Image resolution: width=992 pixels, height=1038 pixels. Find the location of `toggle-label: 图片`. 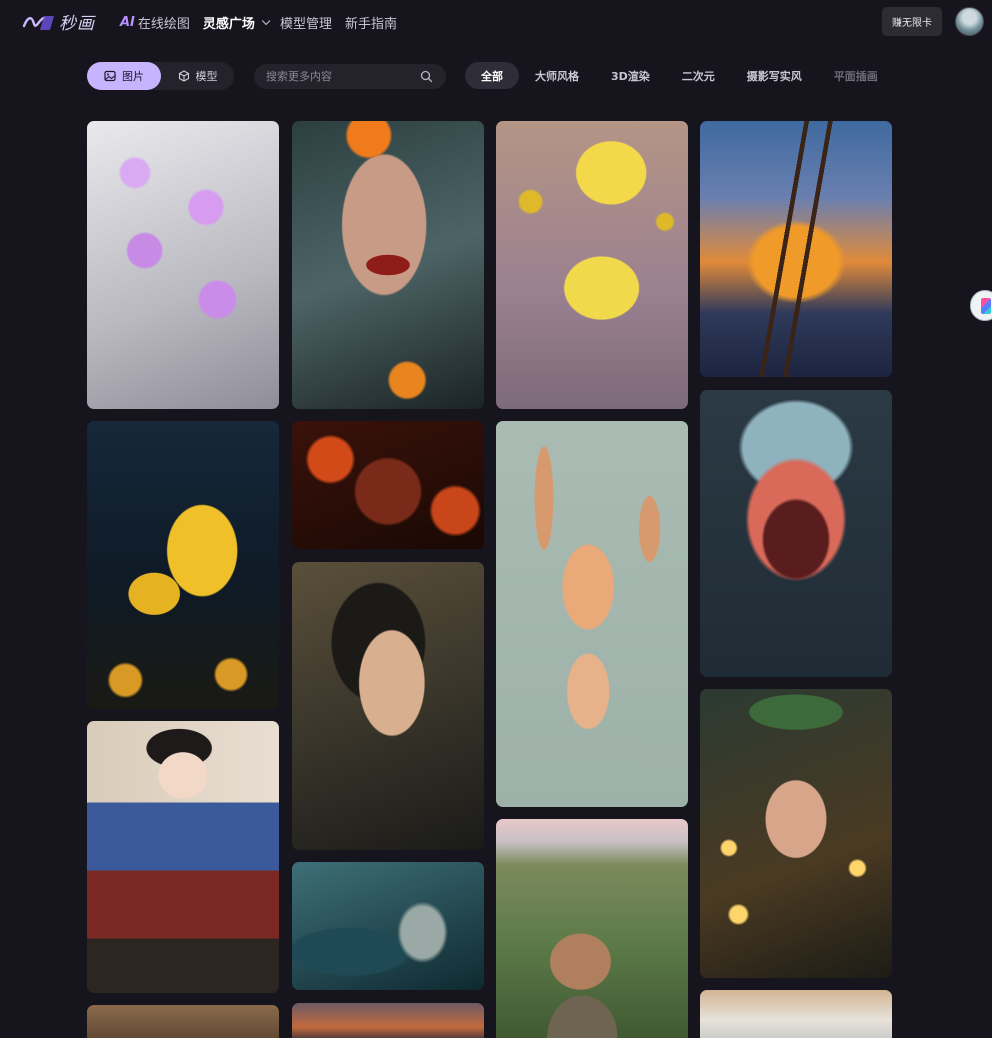

toggle-label: 图片 is located at coordinates (133, 76).